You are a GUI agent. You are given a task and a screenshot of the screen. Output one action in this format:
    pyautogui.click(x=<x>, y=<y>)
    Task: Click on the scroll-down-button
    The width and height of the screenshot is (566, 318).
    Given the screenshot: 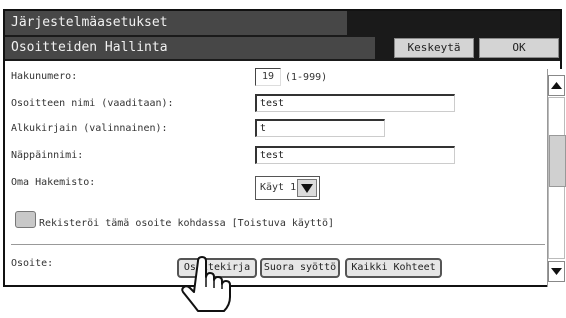 What is the action you would take?
    pyautogui.click(x=556, y=271)
    